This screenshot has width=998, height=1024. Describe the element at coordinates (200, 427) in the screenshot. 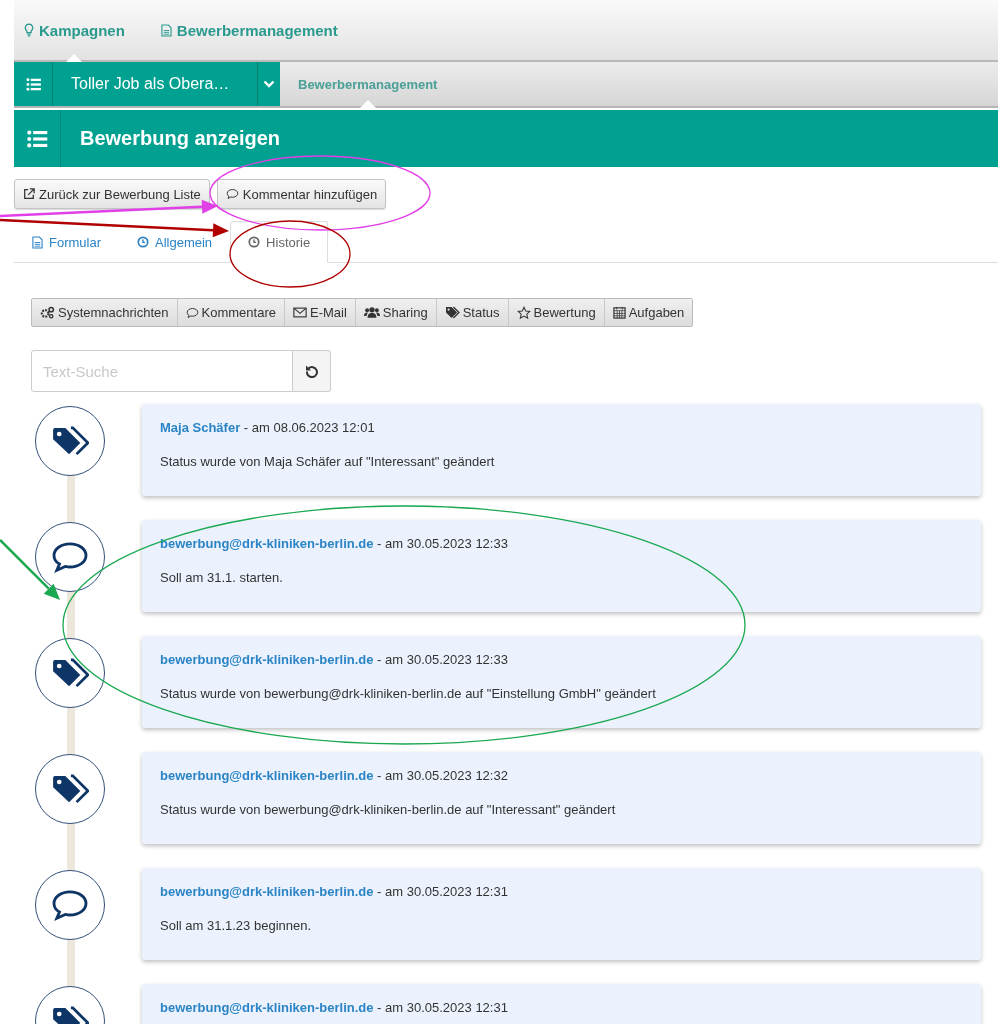

I see `author-link: Maja Schäfer` at that location.